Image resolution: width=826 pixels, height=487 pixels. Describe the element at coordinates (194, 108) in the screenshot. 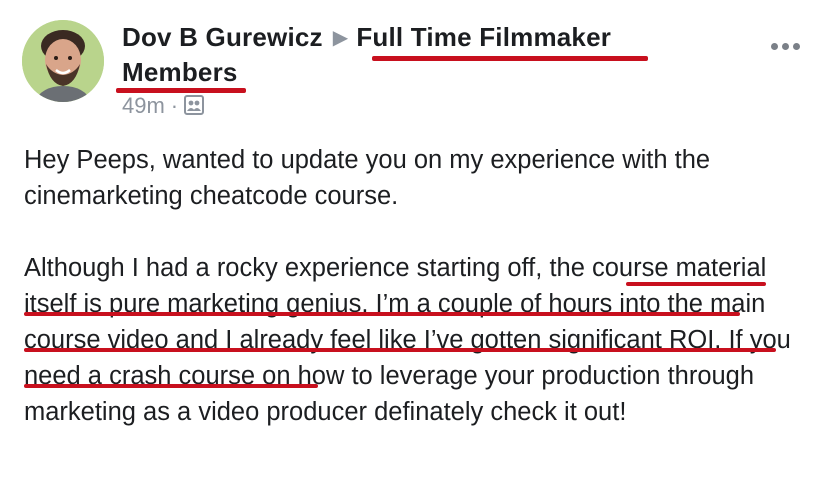

I see `group-audience-icon` at that location.